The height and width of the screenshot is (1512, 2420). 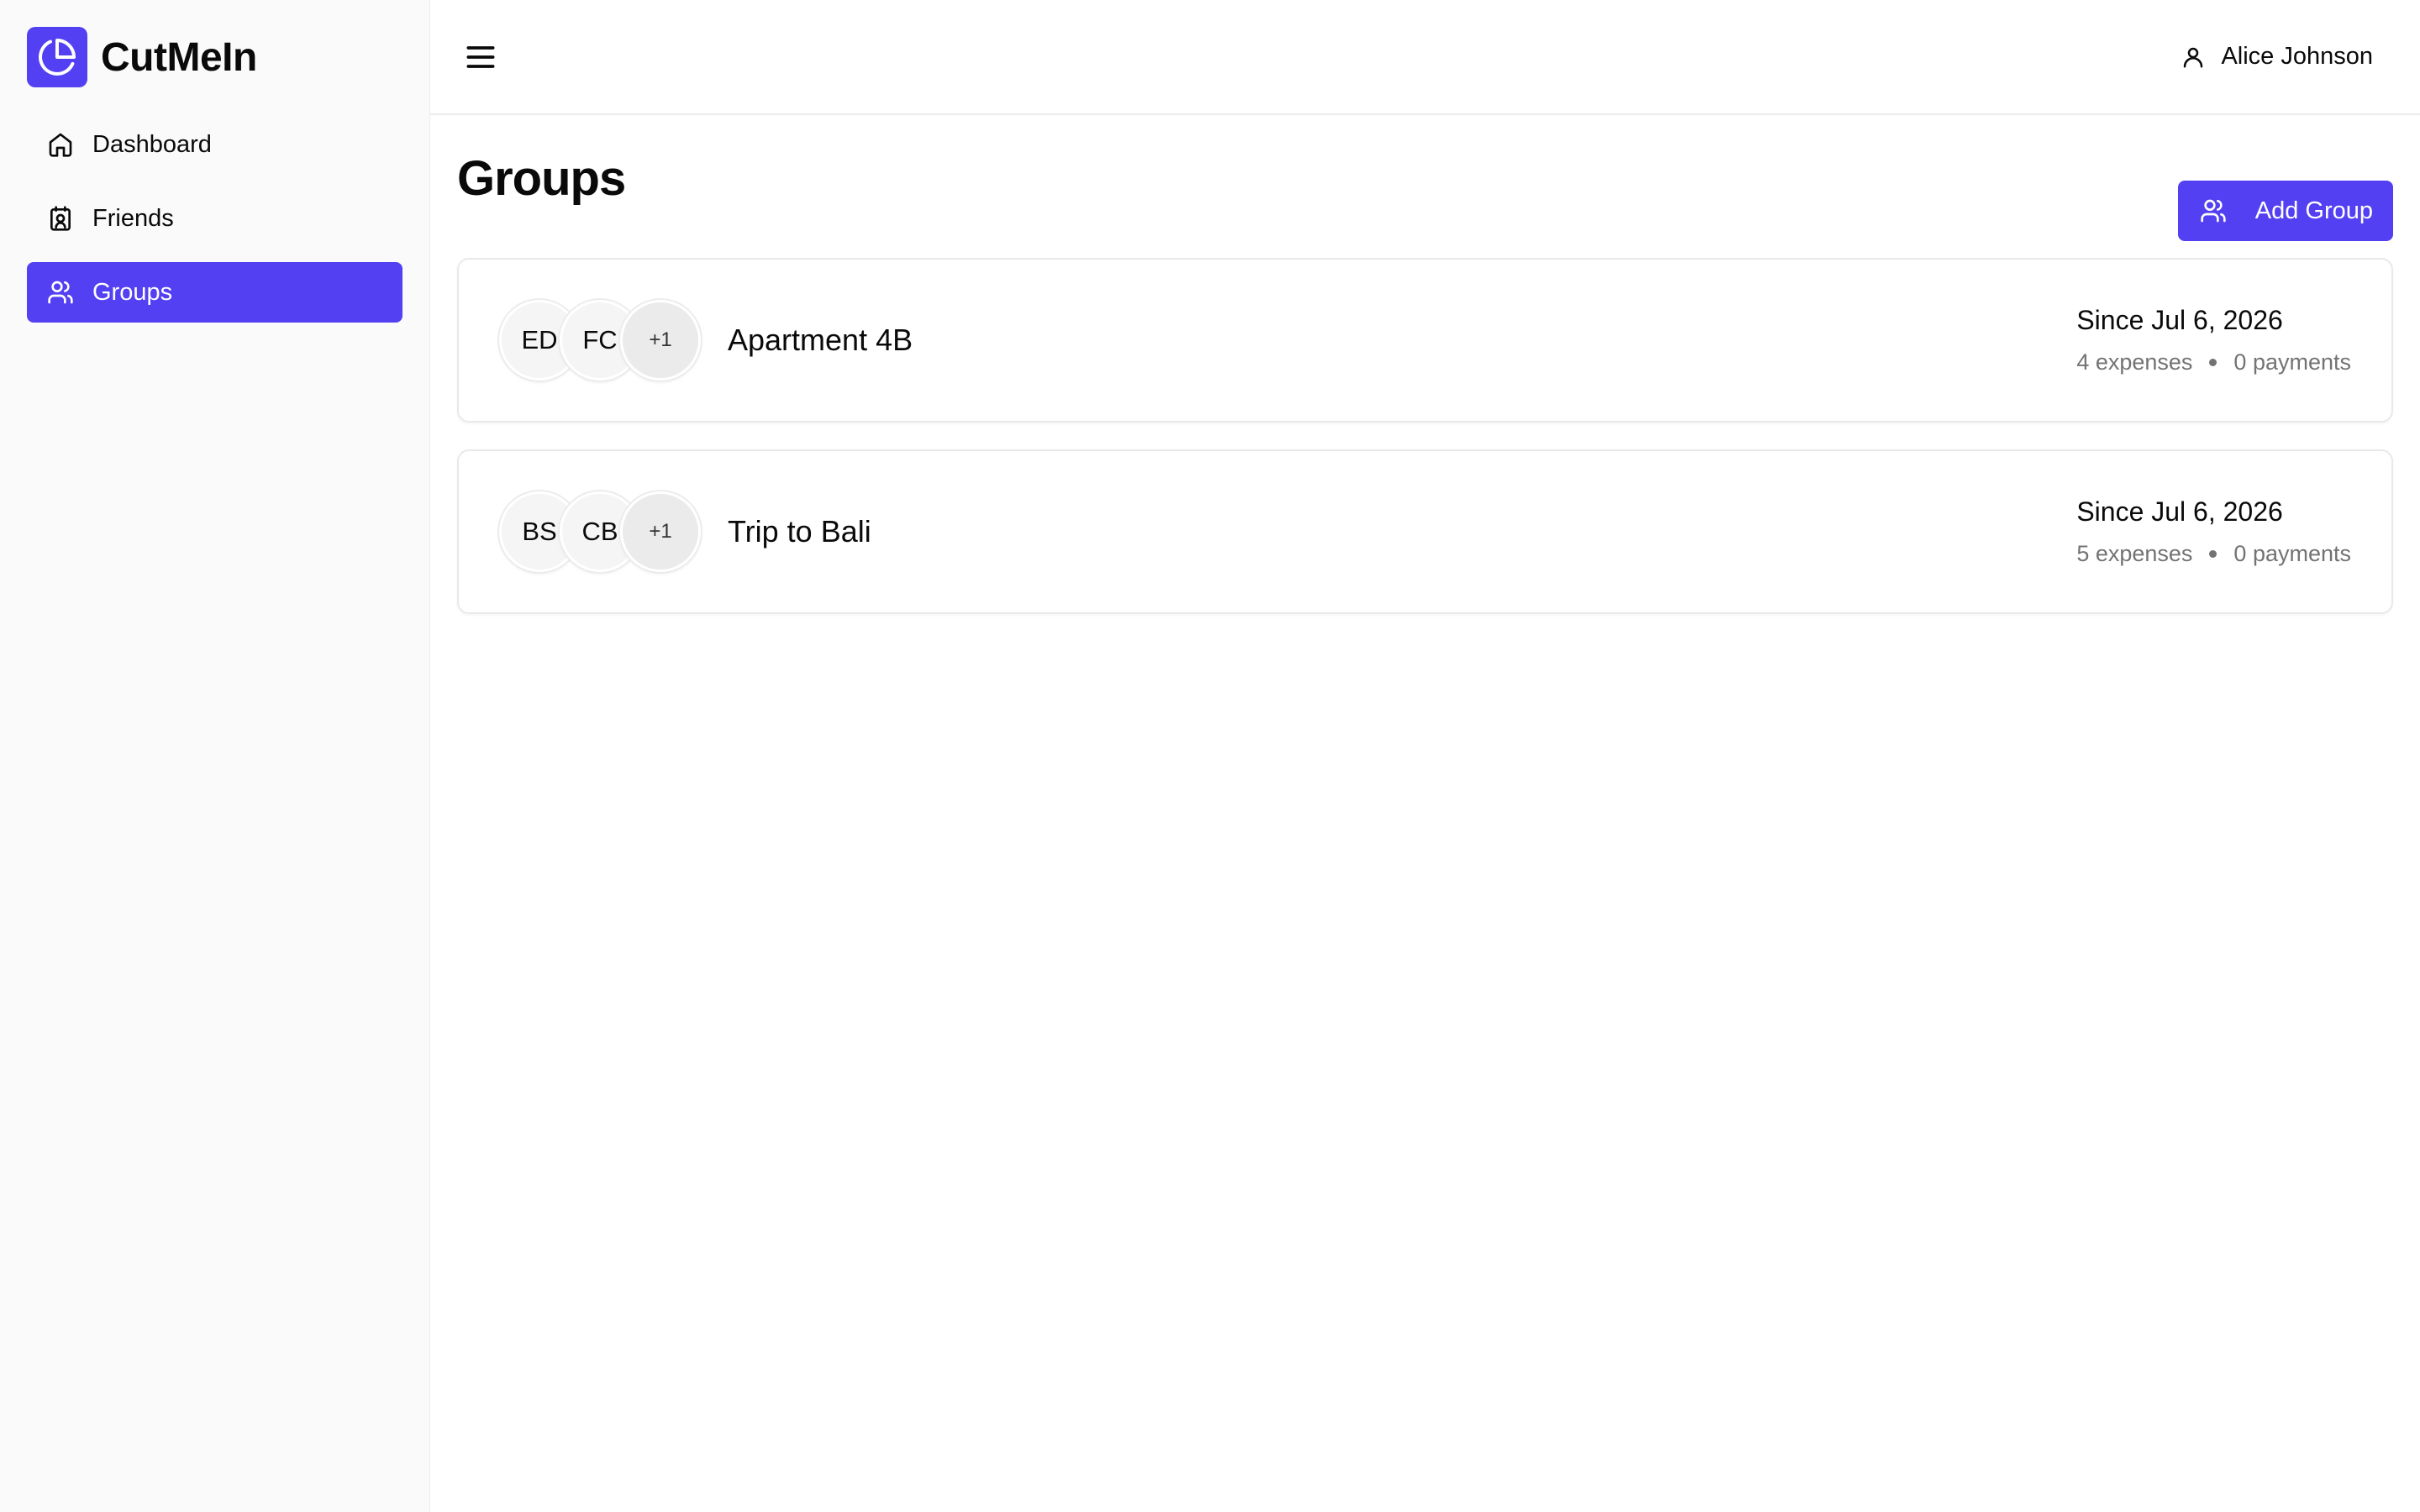 What do you see at coordinates (706, 340) in the screenshot?
I see `group-info: ED FC +1 Apartment 4B` at bounding box center [706, 340].